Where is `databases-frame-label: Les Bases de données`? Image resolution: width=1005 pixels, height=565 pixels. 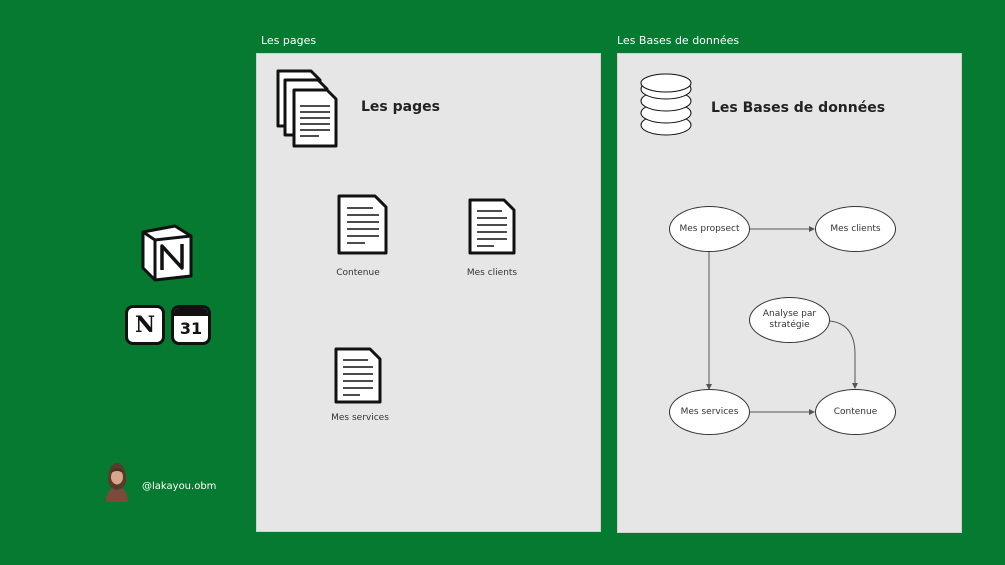 databases-frame-label: Les Bases de données is located at coordinates (678, 40).